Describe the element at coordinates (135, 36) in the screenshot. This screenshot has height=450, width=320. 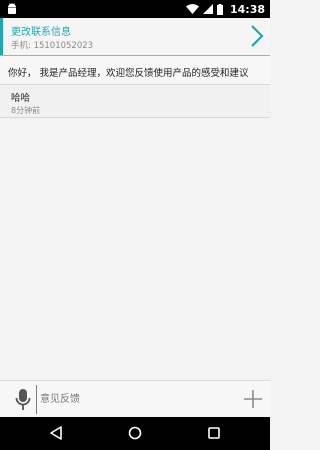
I see `contact-info-header: 更改联系信息 手机: 15101052023` at that location.